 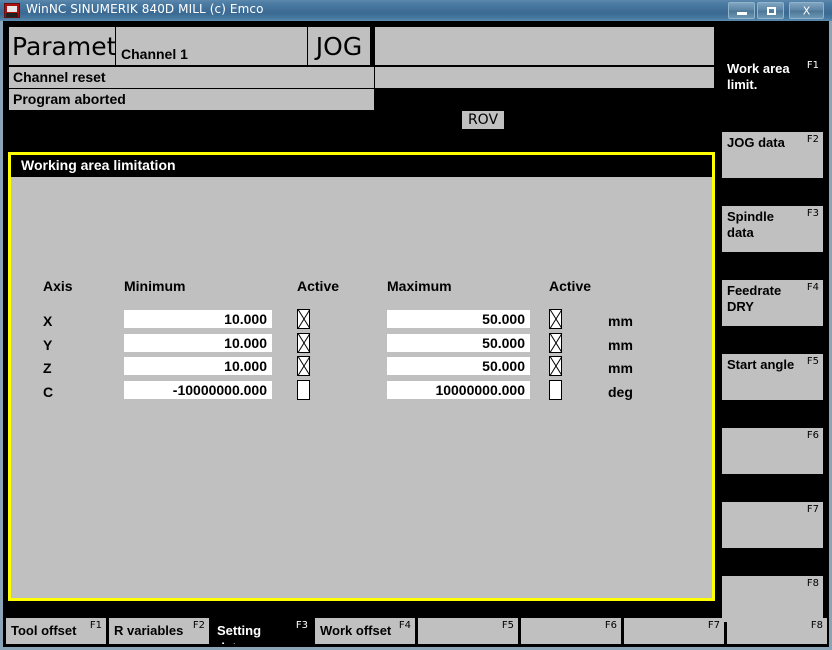 I want to click on close-icon: X, so click(x=806, y=10).